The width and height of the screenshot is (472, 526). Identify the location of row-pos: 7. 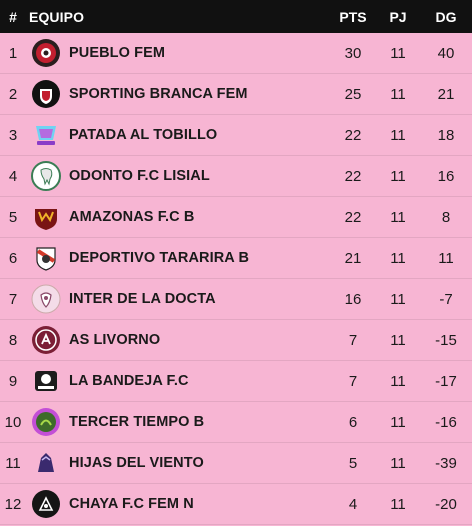
(13, 299).